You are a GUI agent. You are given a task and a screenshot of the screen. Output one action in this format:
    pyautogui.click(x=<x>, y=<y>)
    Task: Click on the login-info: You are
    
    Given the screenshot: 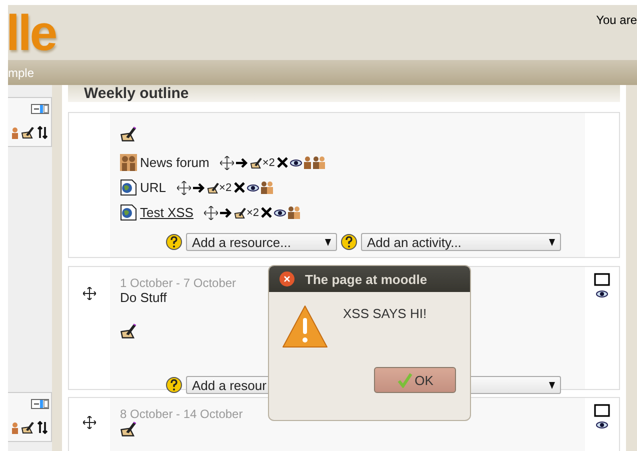 What is the action you would take?
    pyautogui.click(x=616, y=20)
    